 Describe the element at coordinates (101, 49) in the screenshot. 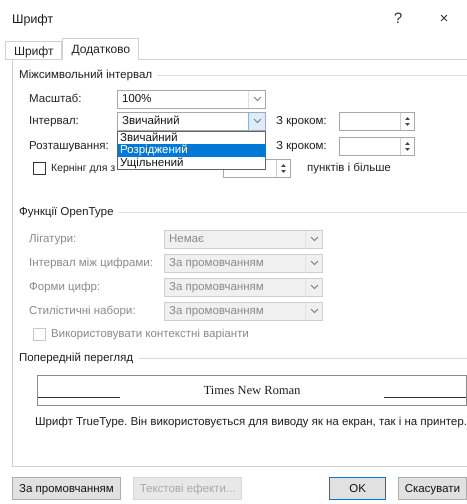

I see `tab: Додатково` at that location.